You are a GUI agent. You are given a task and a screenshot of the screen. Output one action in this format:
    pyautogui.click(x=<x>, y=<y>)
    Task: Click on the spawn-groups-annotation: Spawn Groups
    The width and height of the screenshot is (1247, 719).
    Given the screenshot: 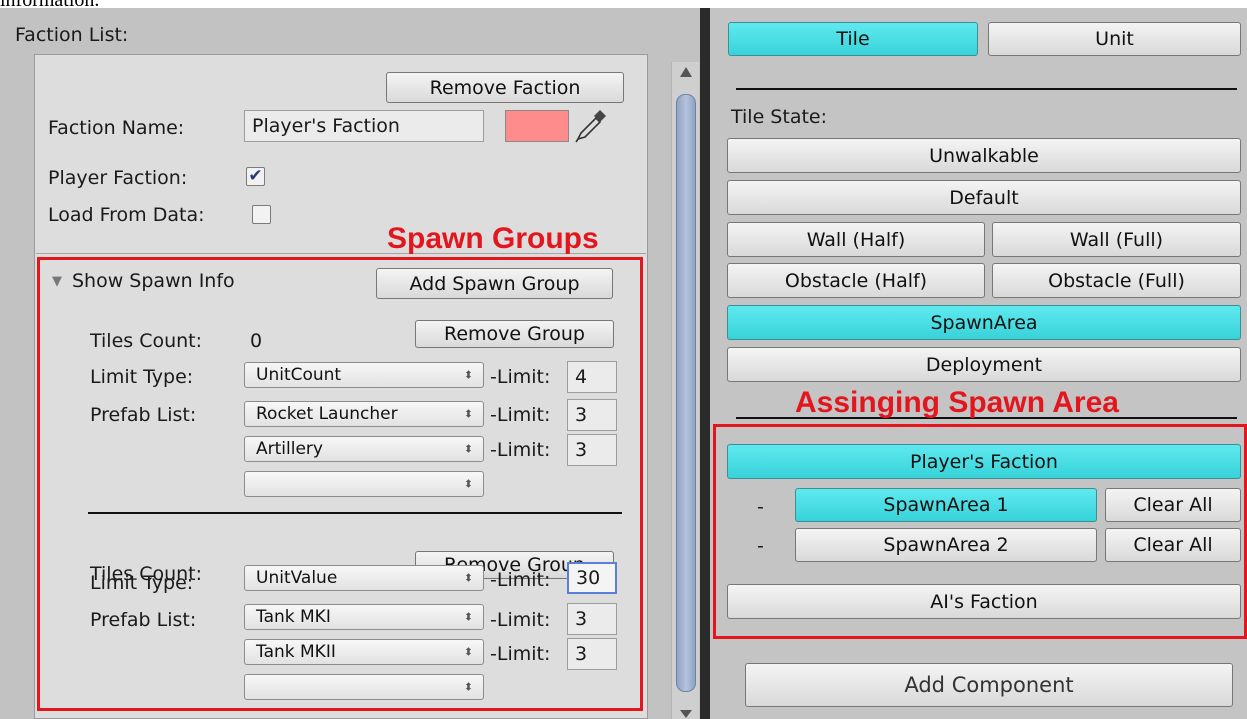 What is the action you would take?
    pyautogui.click(x=493, y=238)
    